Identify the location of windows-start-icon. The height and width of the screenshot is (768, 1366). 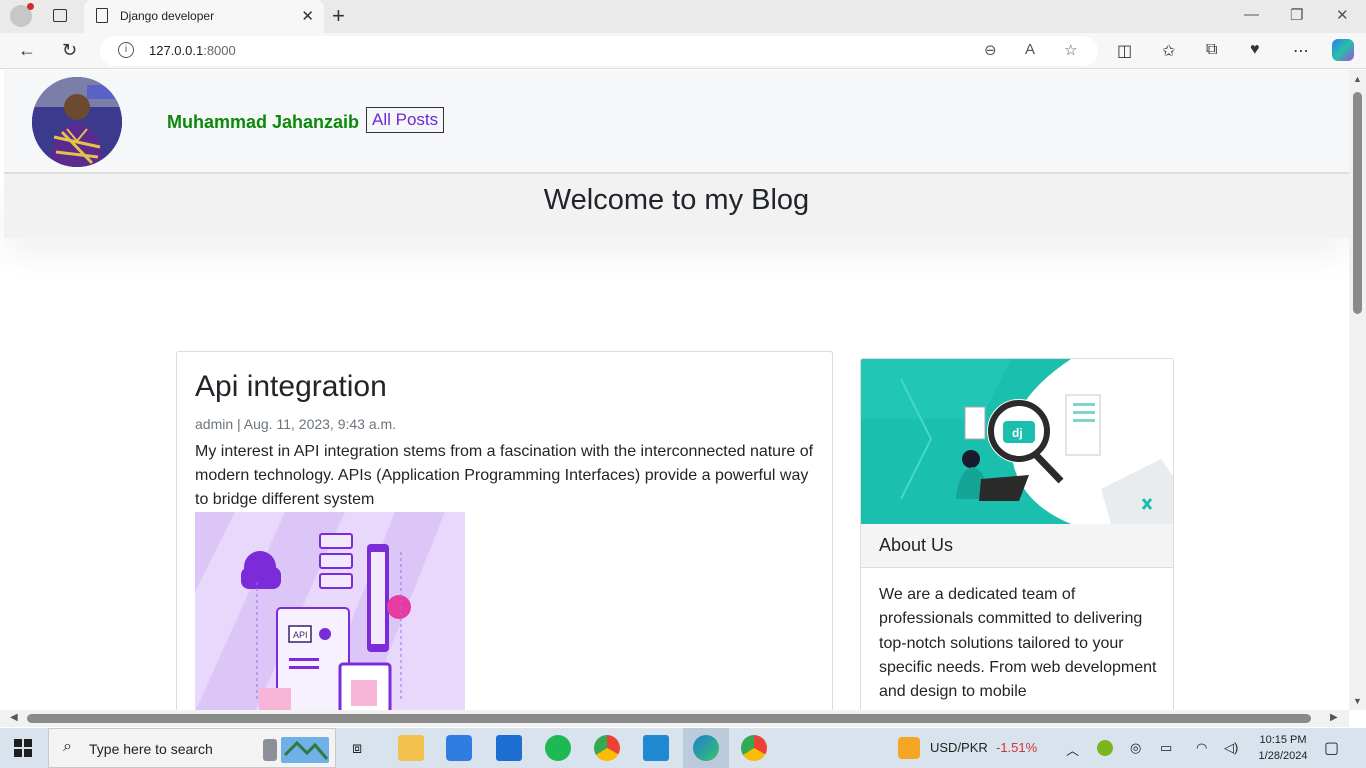
(23, 748).